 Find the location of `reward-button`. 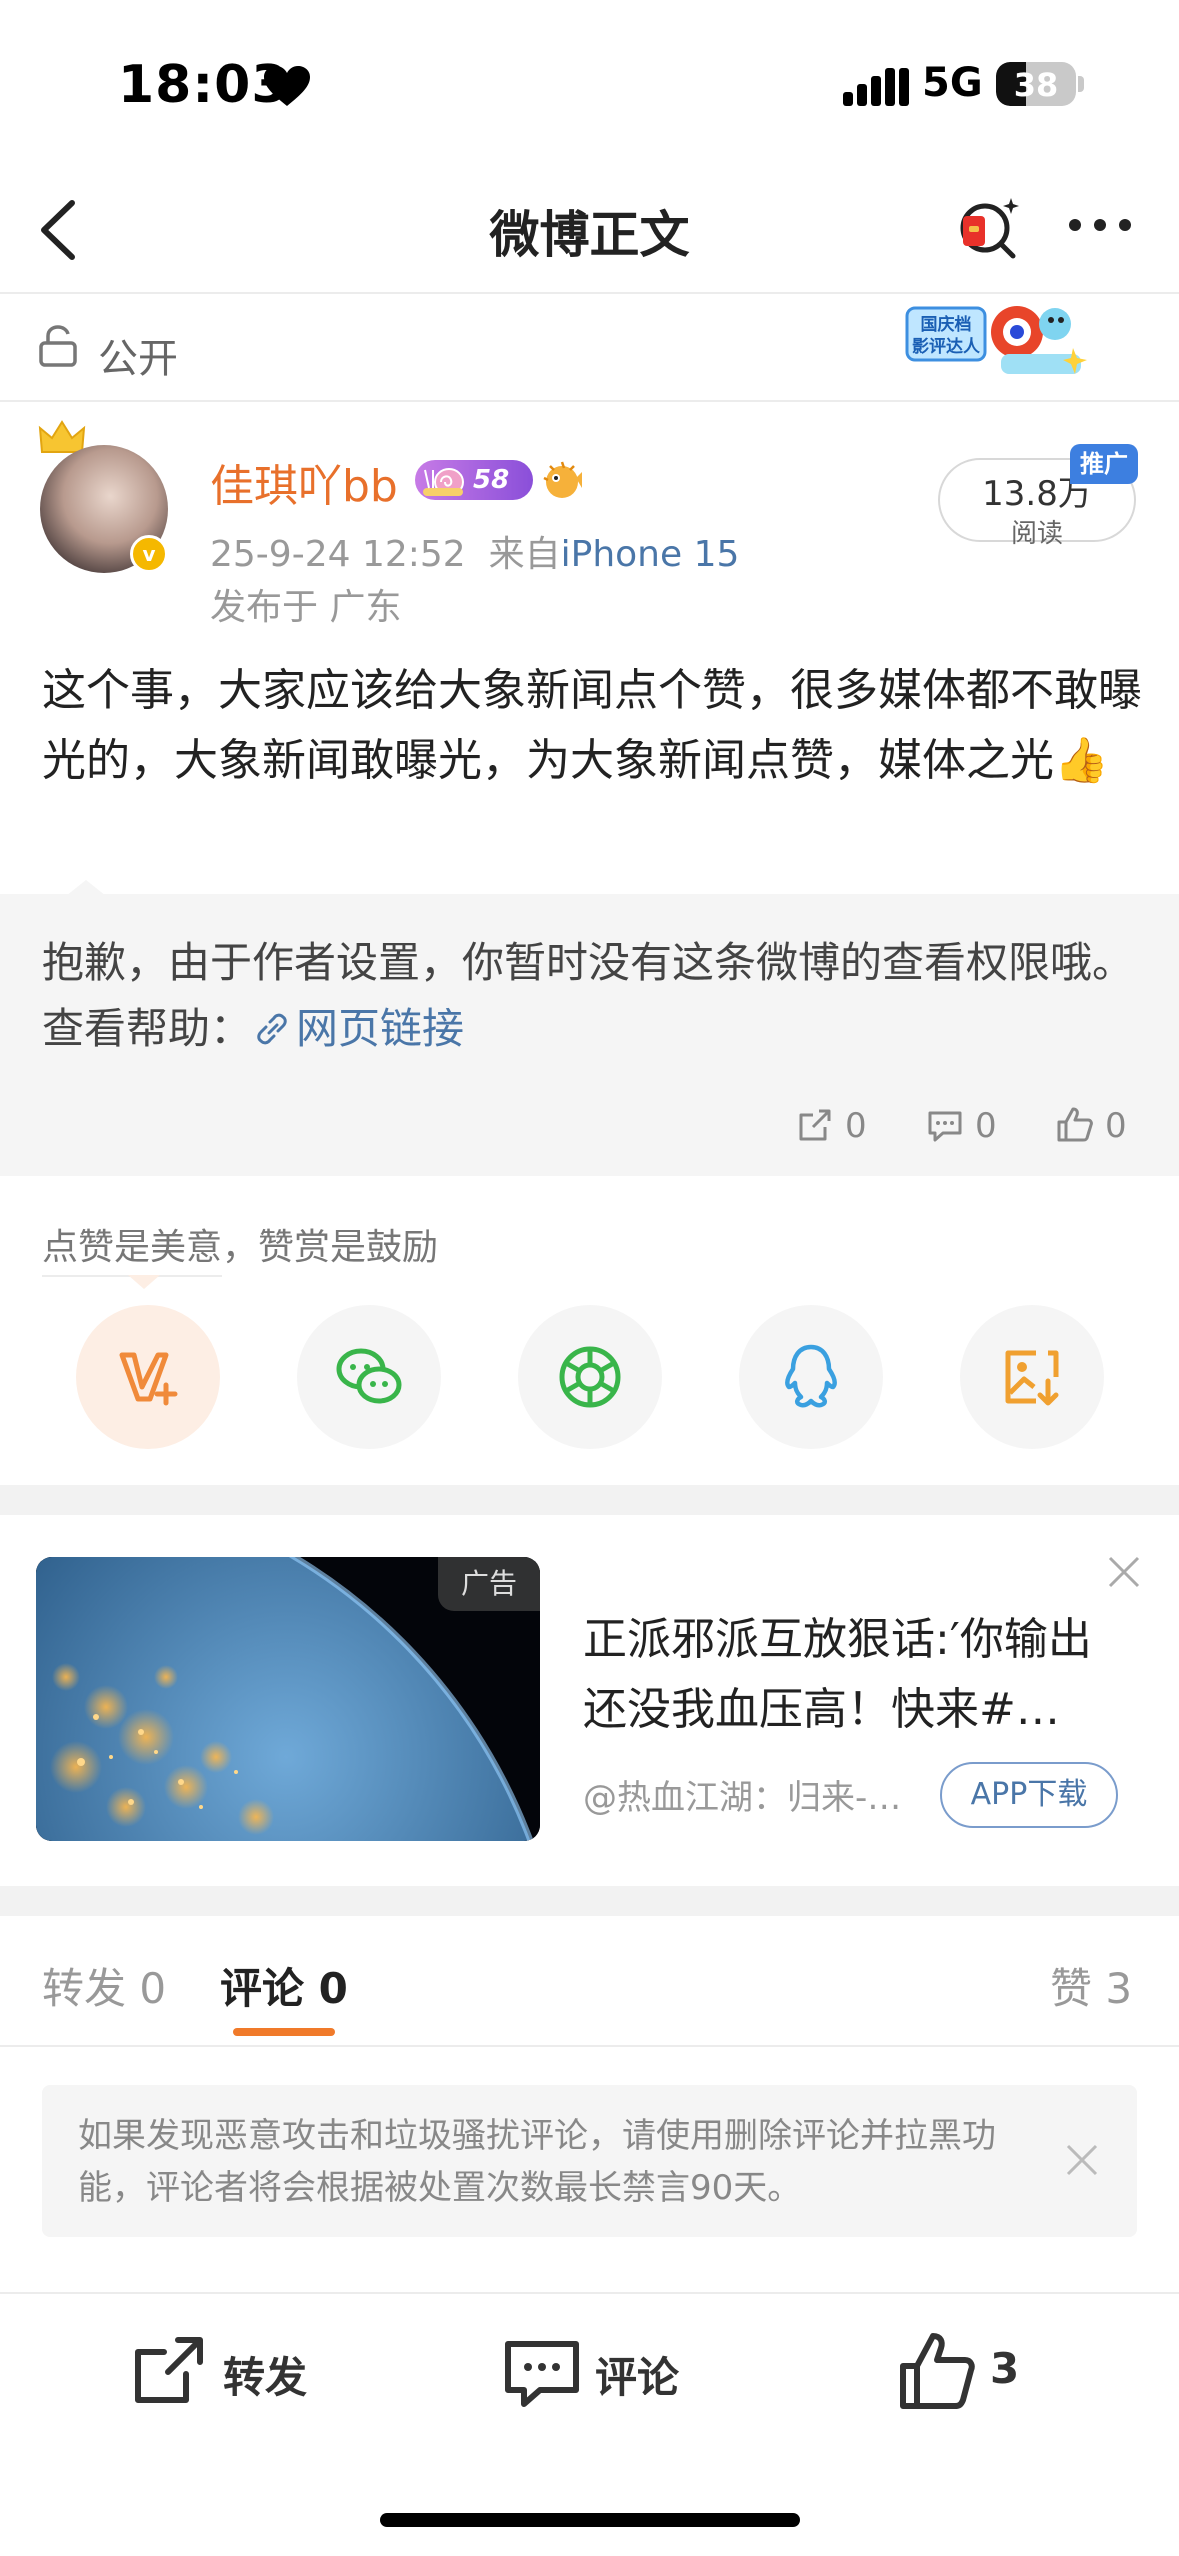

reward-button is located at coordinates (148, 1377).